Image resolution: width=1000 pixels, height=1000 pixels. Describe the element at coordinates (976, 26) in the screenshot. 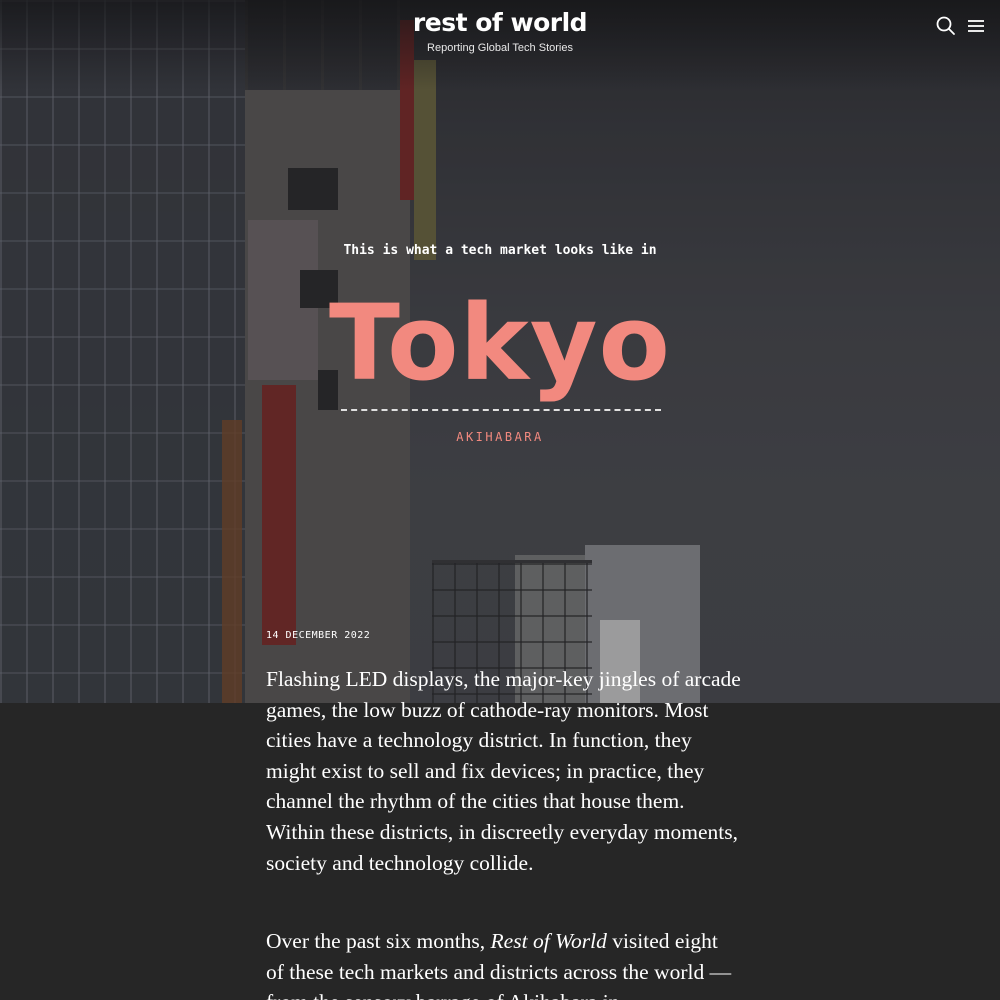

I see `hamburger-menu-icon` at that location.